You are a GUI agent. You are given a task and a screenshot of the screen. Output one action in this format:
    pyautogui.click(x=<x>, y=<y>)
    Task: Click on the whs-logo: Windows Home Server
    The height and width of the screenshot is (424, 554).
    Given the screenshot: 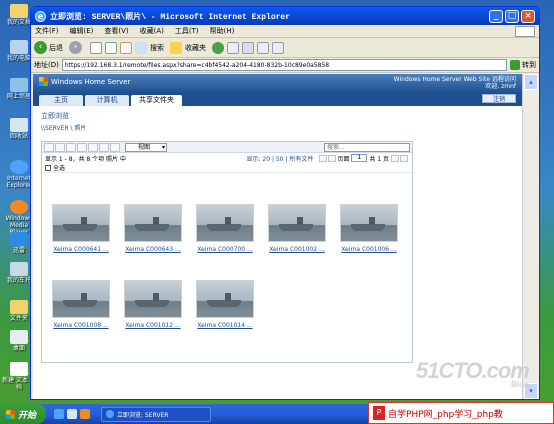 What is the action you would take?
    pyautogui.click(x=84, y=81)
    